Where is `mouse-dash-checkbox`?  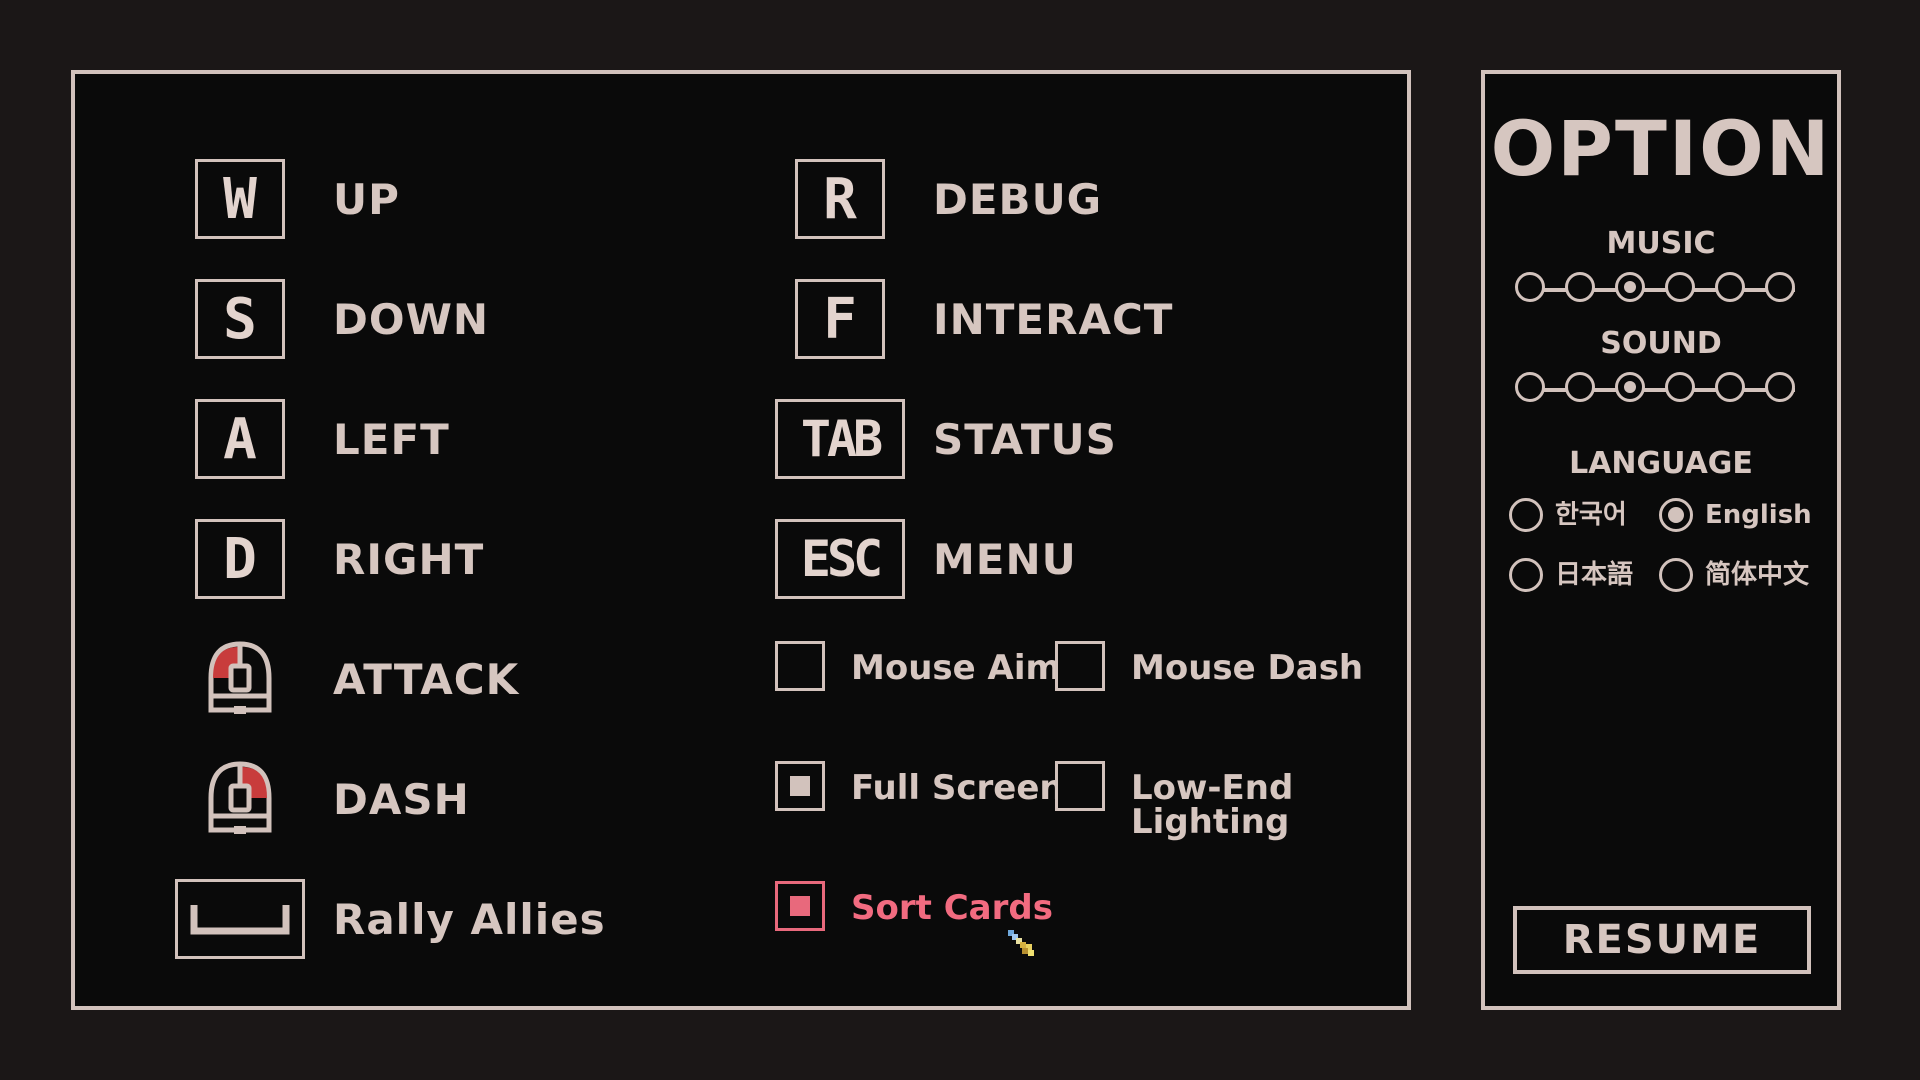 mouse-dash-checkbox is located at coordinates (1080, 666).